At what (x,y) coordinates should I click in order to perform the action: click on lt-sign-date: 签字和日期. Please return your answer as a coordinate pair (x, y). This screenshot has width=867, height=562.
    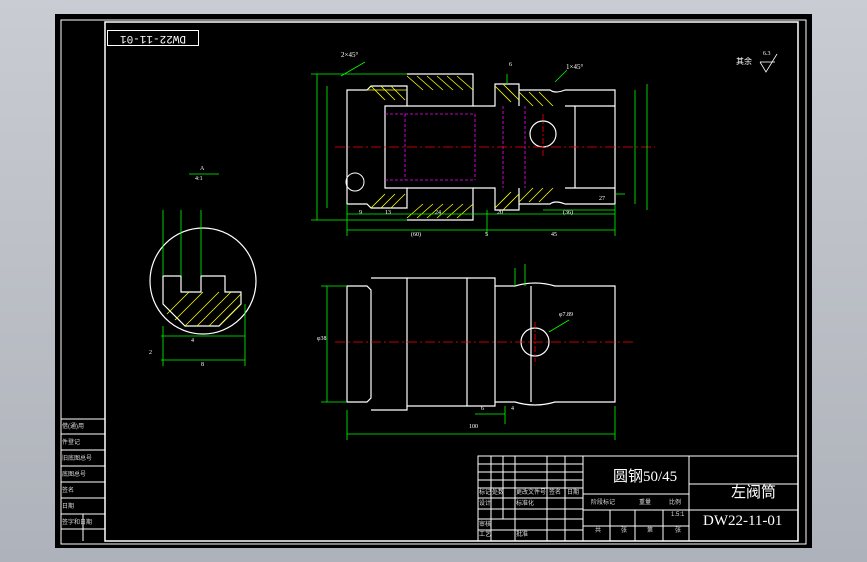
    Looking at the image, I should click on (77, 523).